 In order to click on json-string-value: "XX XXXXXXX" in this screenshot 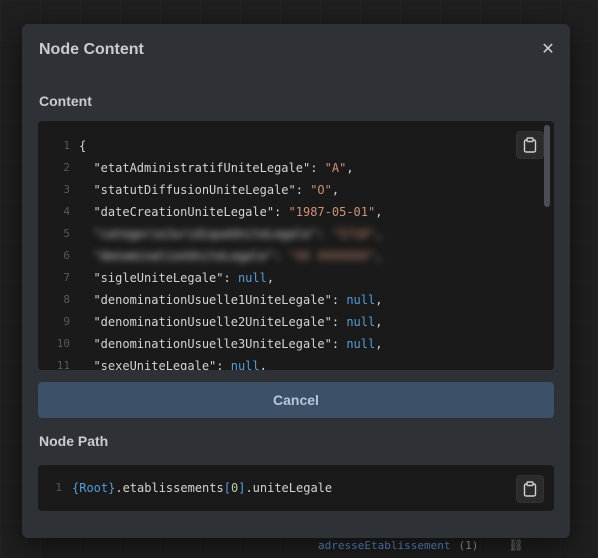, I will do `click(332, 256)`.